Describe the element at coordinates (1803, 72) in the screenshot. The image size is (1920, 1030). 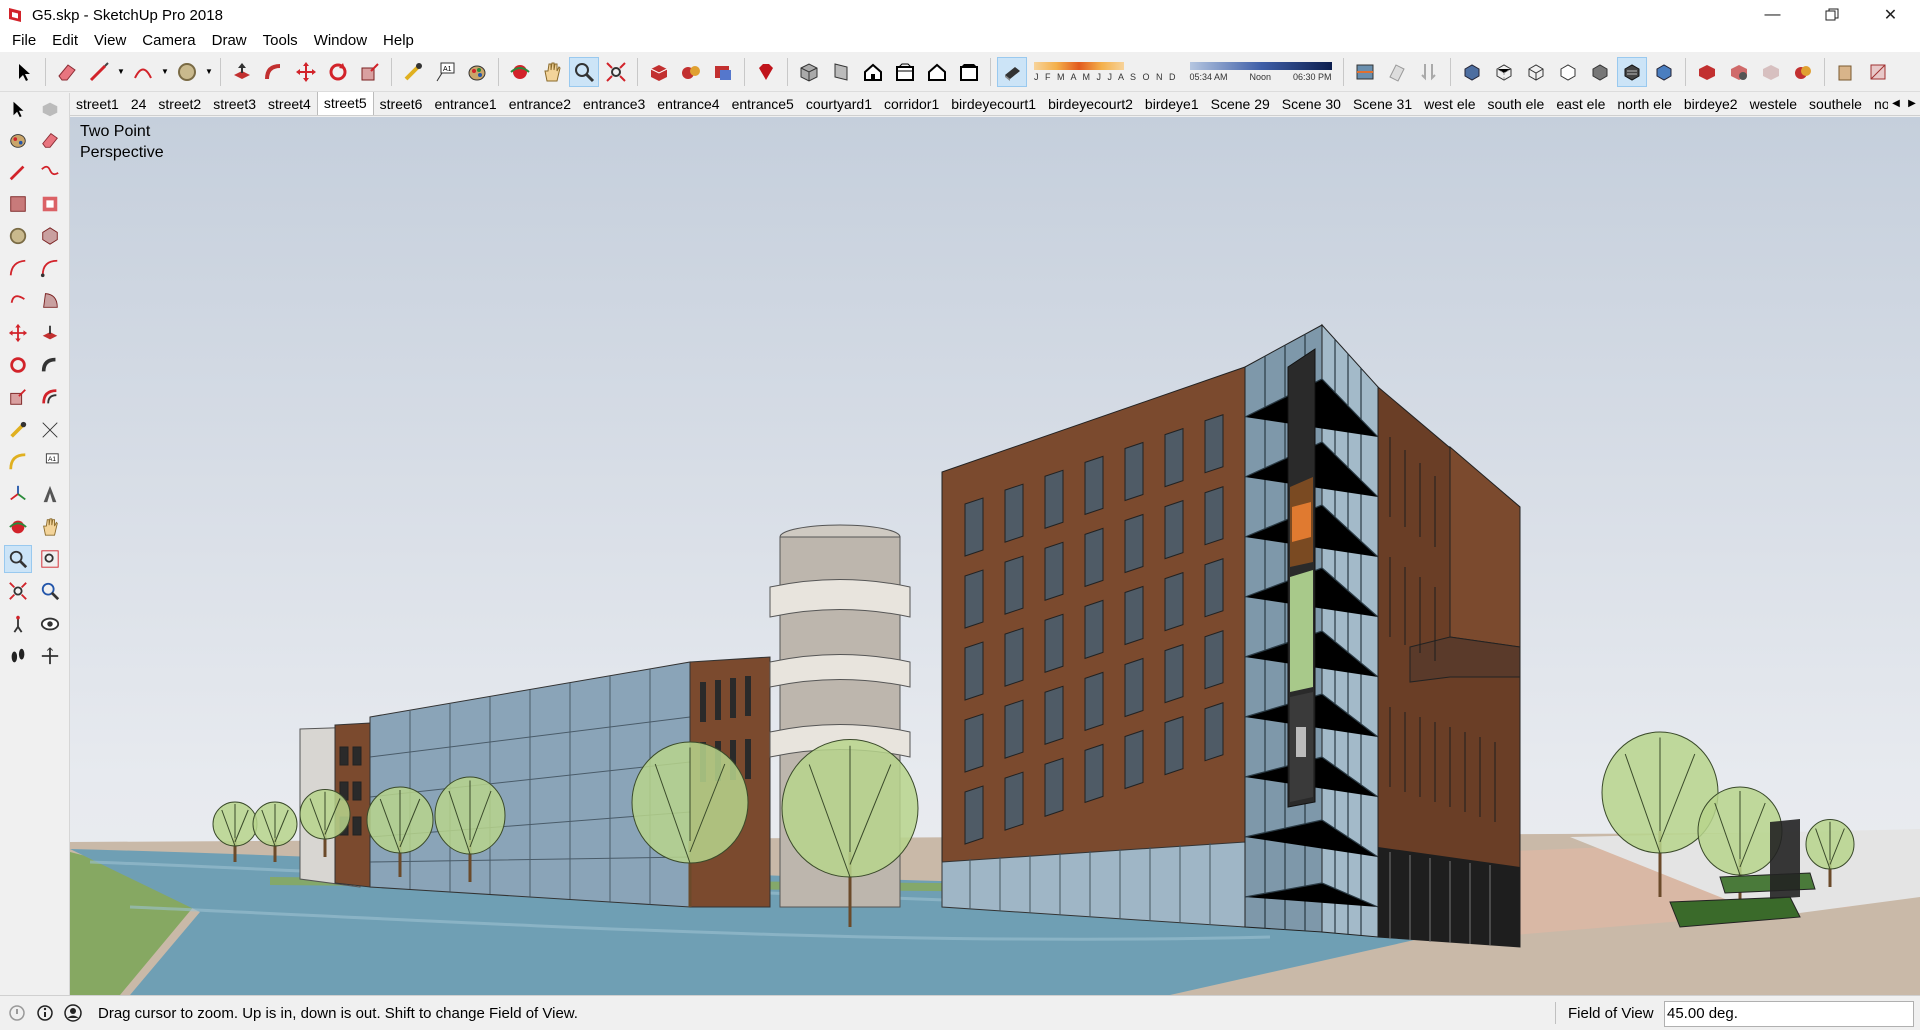
I see `solid-tools-icon` at that location.